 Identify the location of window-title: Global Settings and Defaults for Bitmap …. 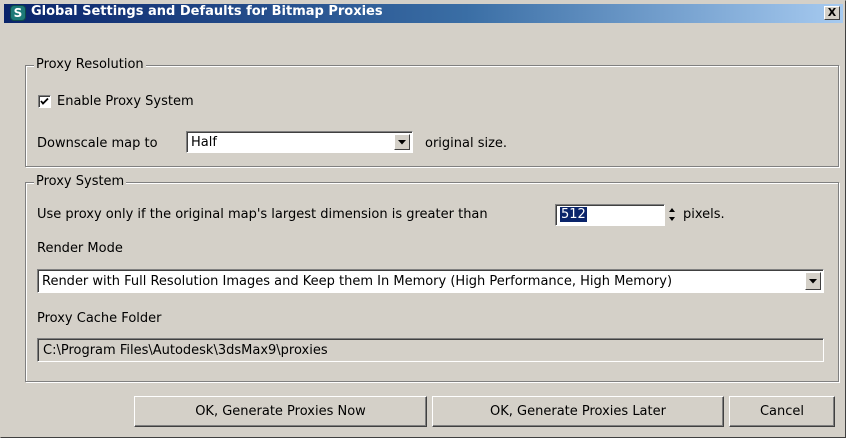
(207, 11).